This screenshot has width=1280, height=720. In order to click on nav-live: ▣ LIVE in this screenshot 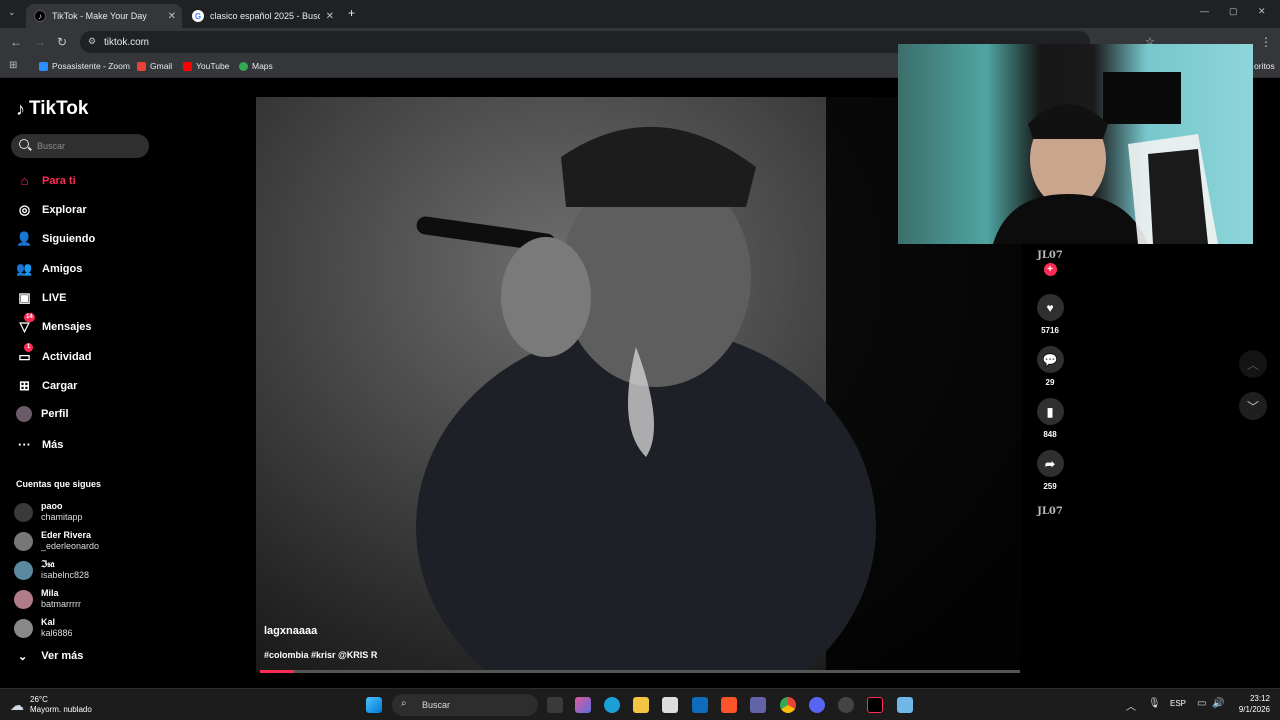, I will do `click(41, 297)`.